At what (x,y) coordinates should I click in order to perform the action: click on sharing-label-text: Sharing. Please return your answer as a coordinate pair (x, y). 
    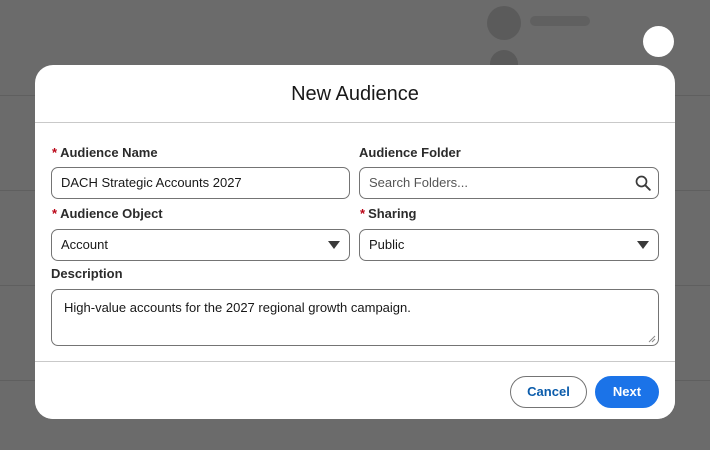
    Looking at the image, I should click on (392, 213).